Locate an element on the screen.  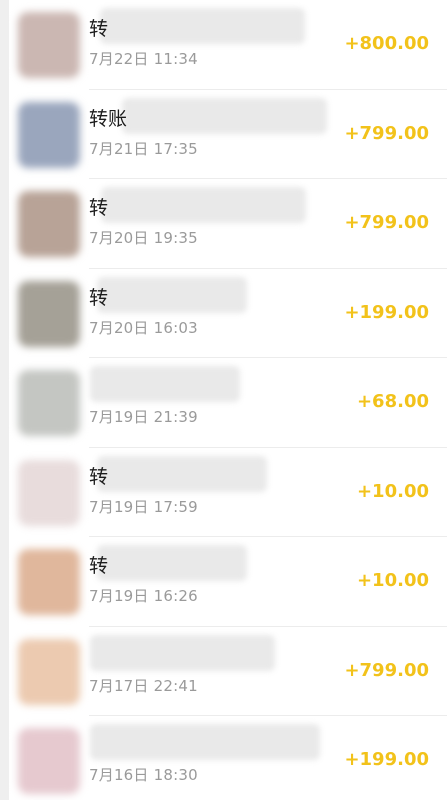
transaction-row: 转 7月22日 11:34 +800.00 is located at coordinates (223, 45).